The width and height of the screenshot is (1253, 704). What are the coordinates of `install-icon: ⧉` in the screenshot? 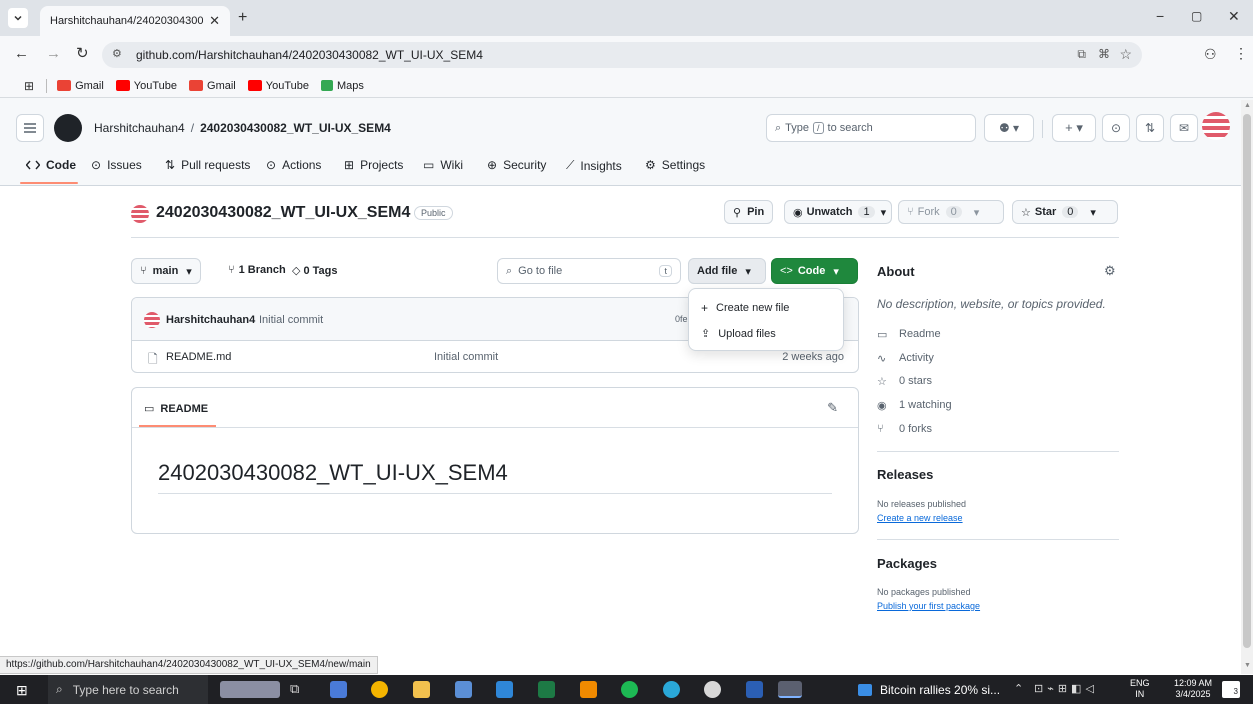 It's located at (1081, 54).